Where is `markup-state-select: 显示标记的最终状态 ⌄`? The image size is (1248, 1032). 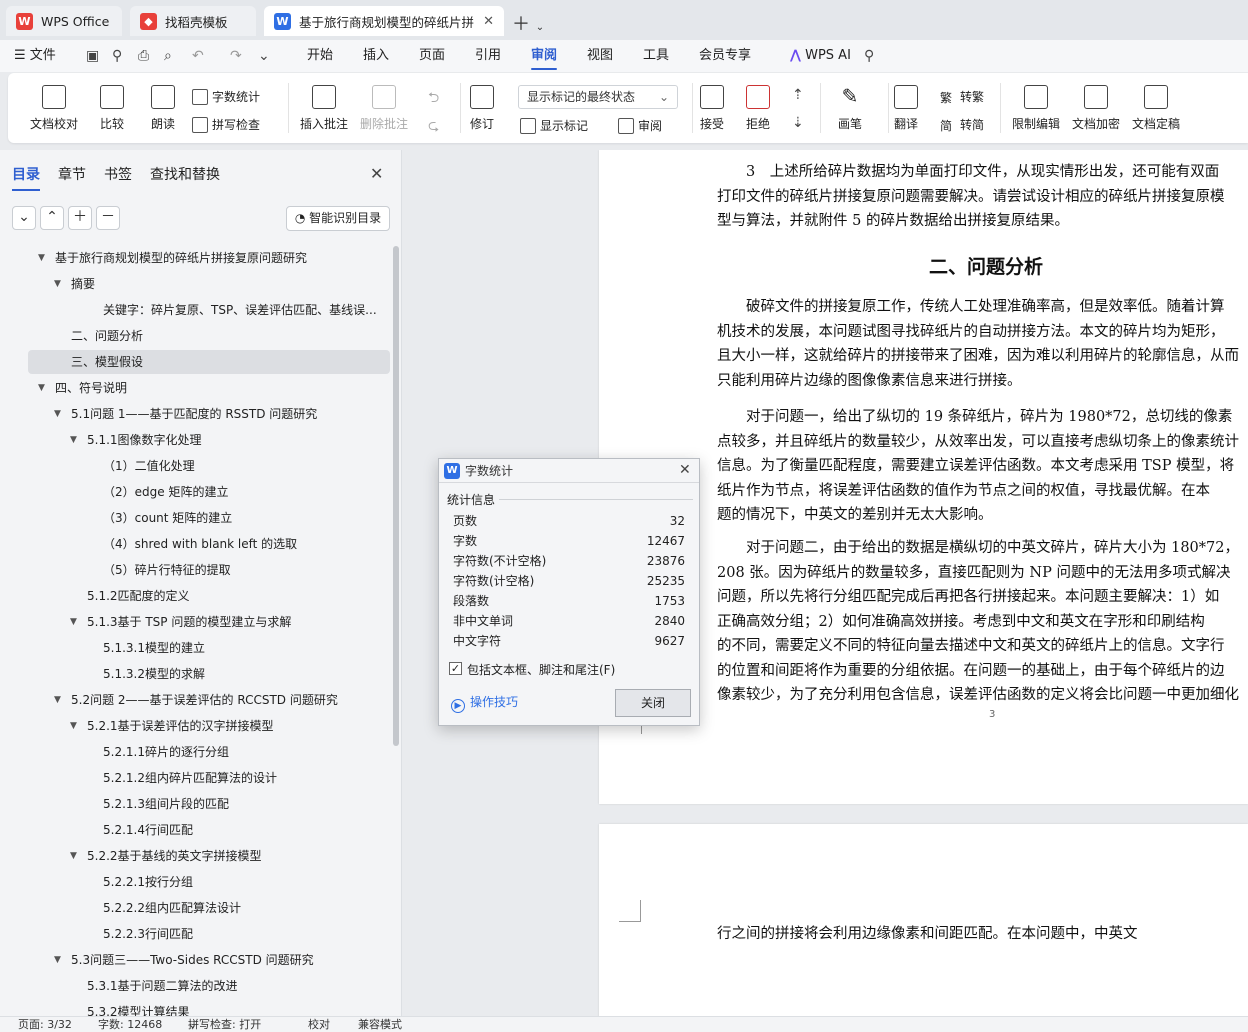 markup-state-select: 显示标记的最终状态 ⌄ is located at coordinates (598, 97).